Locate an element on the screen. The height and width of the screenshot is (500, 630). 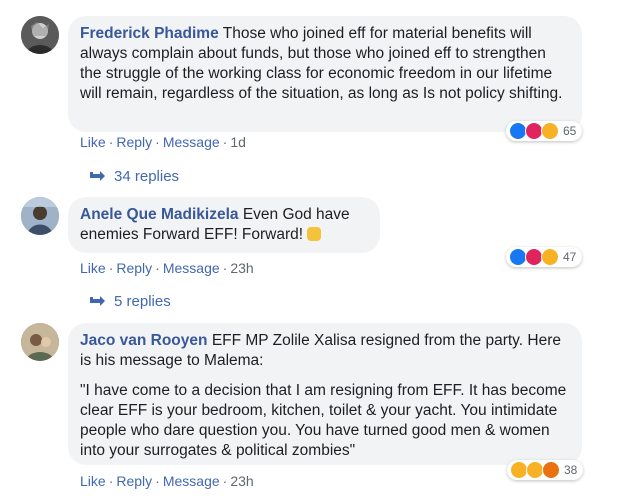
comment-author: Anele Que Madikizela is located at coordinates (159, 214).